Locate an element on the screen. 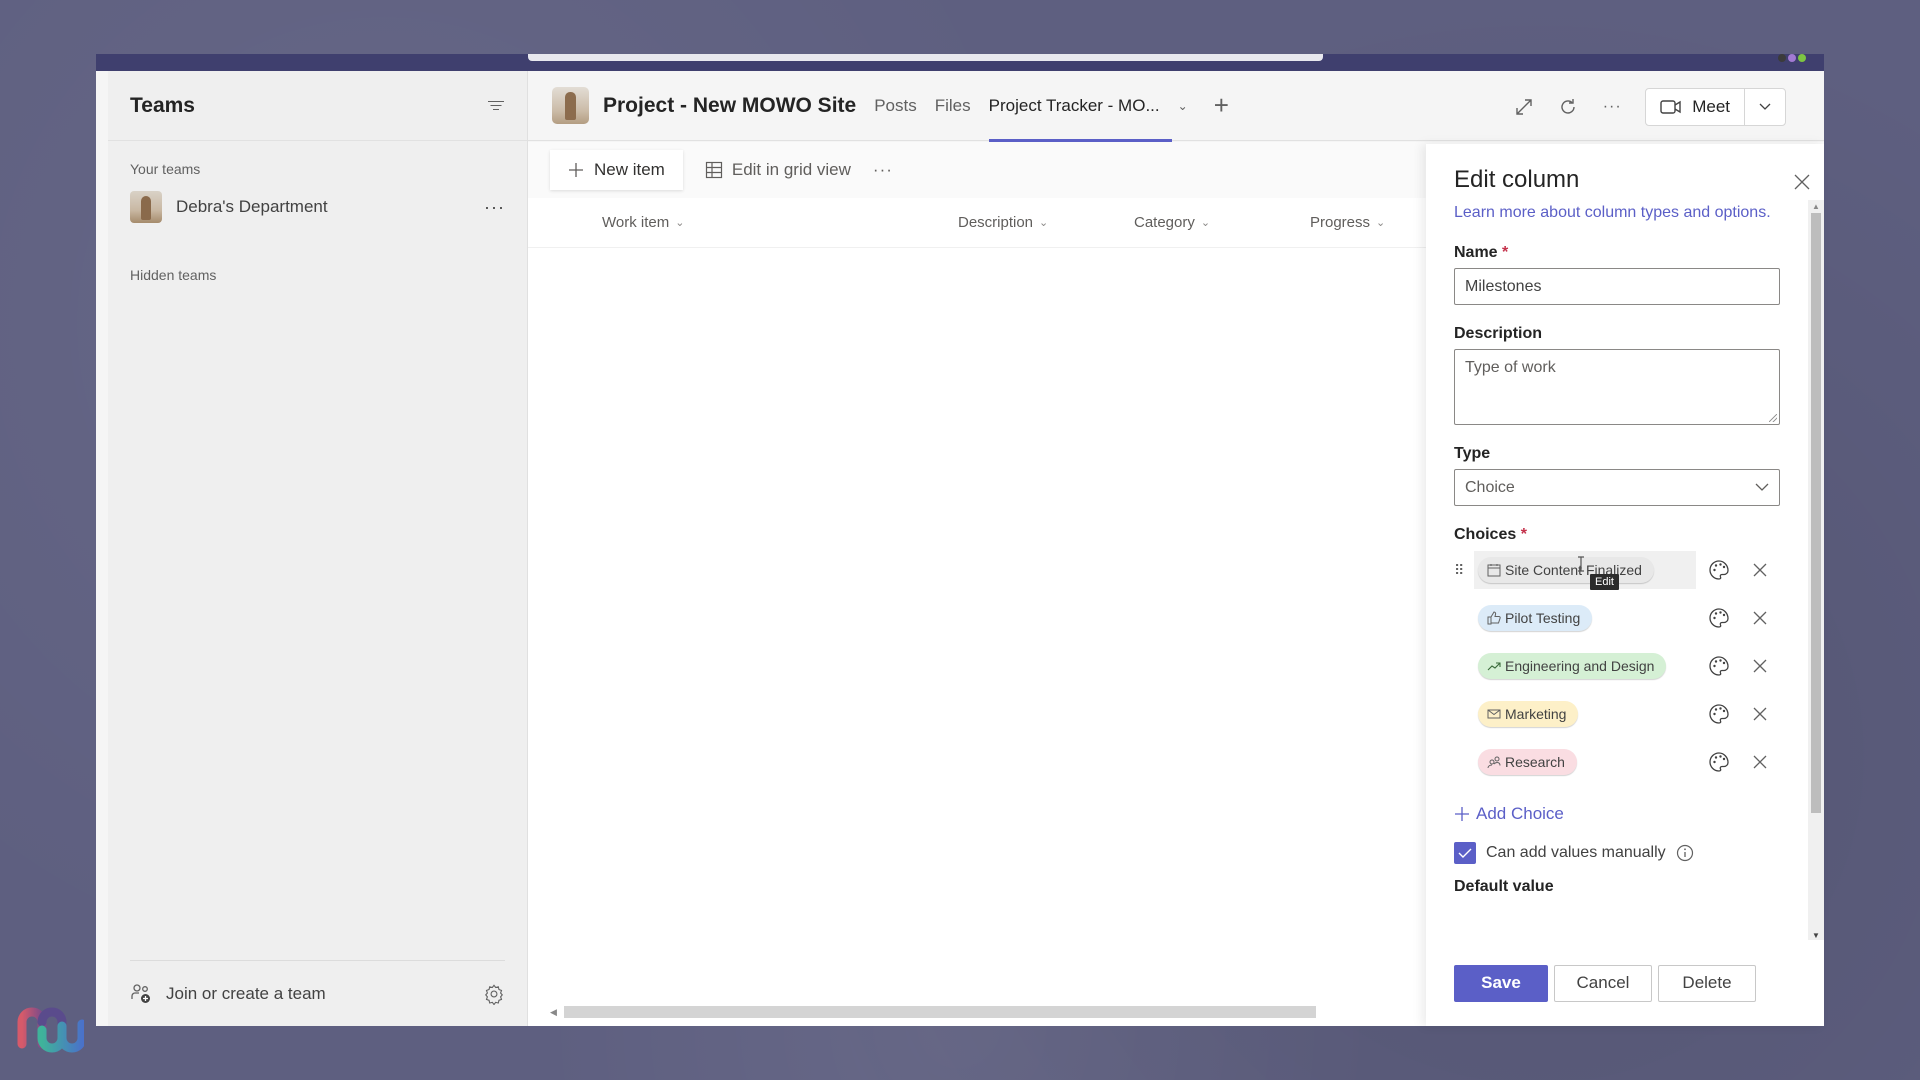 Image resolution: width=1920 pixels, height=1080 pixels. tab-options-chevron-icon: ⌄ is located at coordinates (1183, 106).